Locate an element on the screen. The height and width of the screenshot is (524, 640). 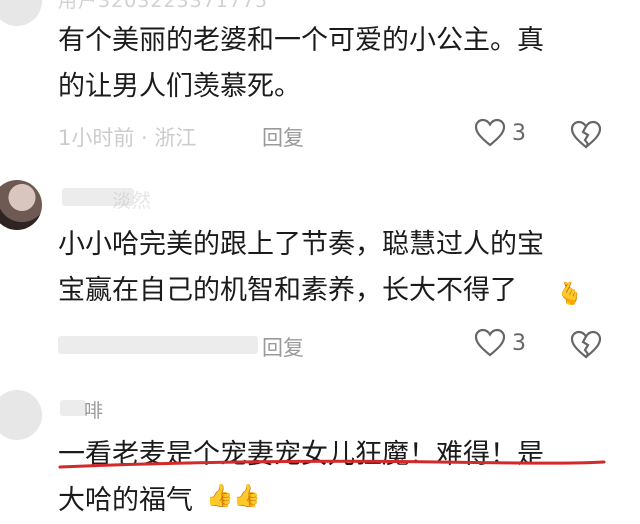
username-blur is located at coordinates (73, 408).